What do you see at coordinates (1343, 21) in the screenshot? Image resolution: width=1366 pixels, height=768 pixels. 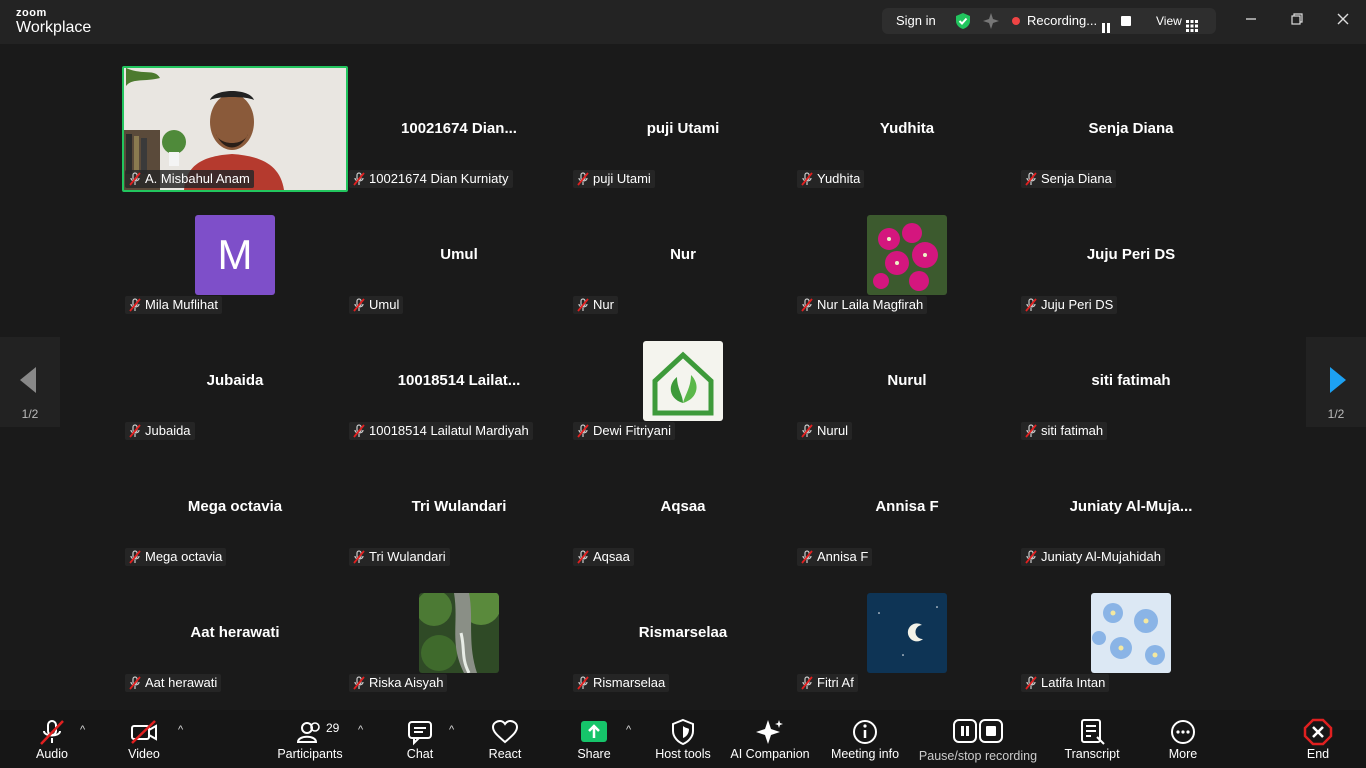 I see `close-icon` at bounding box center [1343, 21].